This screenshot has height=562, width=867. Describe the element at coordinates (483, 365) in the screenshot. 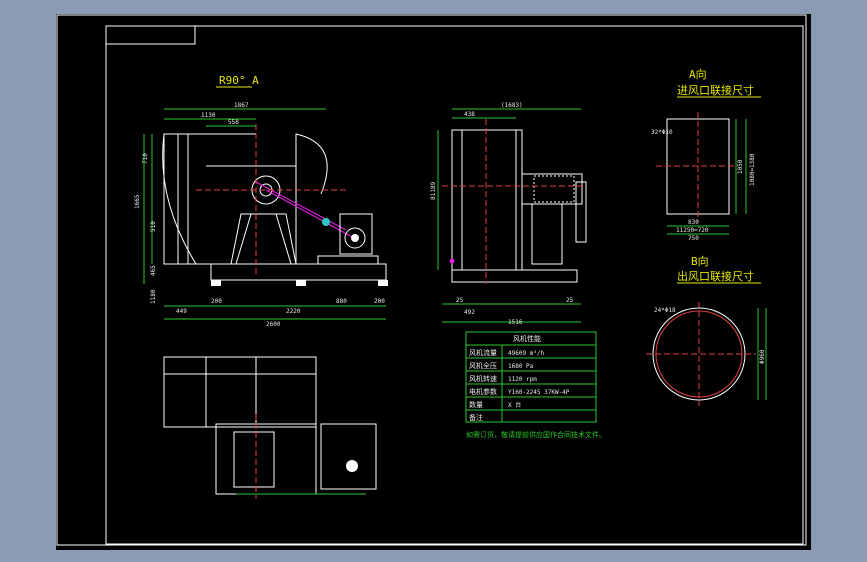

I see `spec-row-label: 风机全压` at that location.